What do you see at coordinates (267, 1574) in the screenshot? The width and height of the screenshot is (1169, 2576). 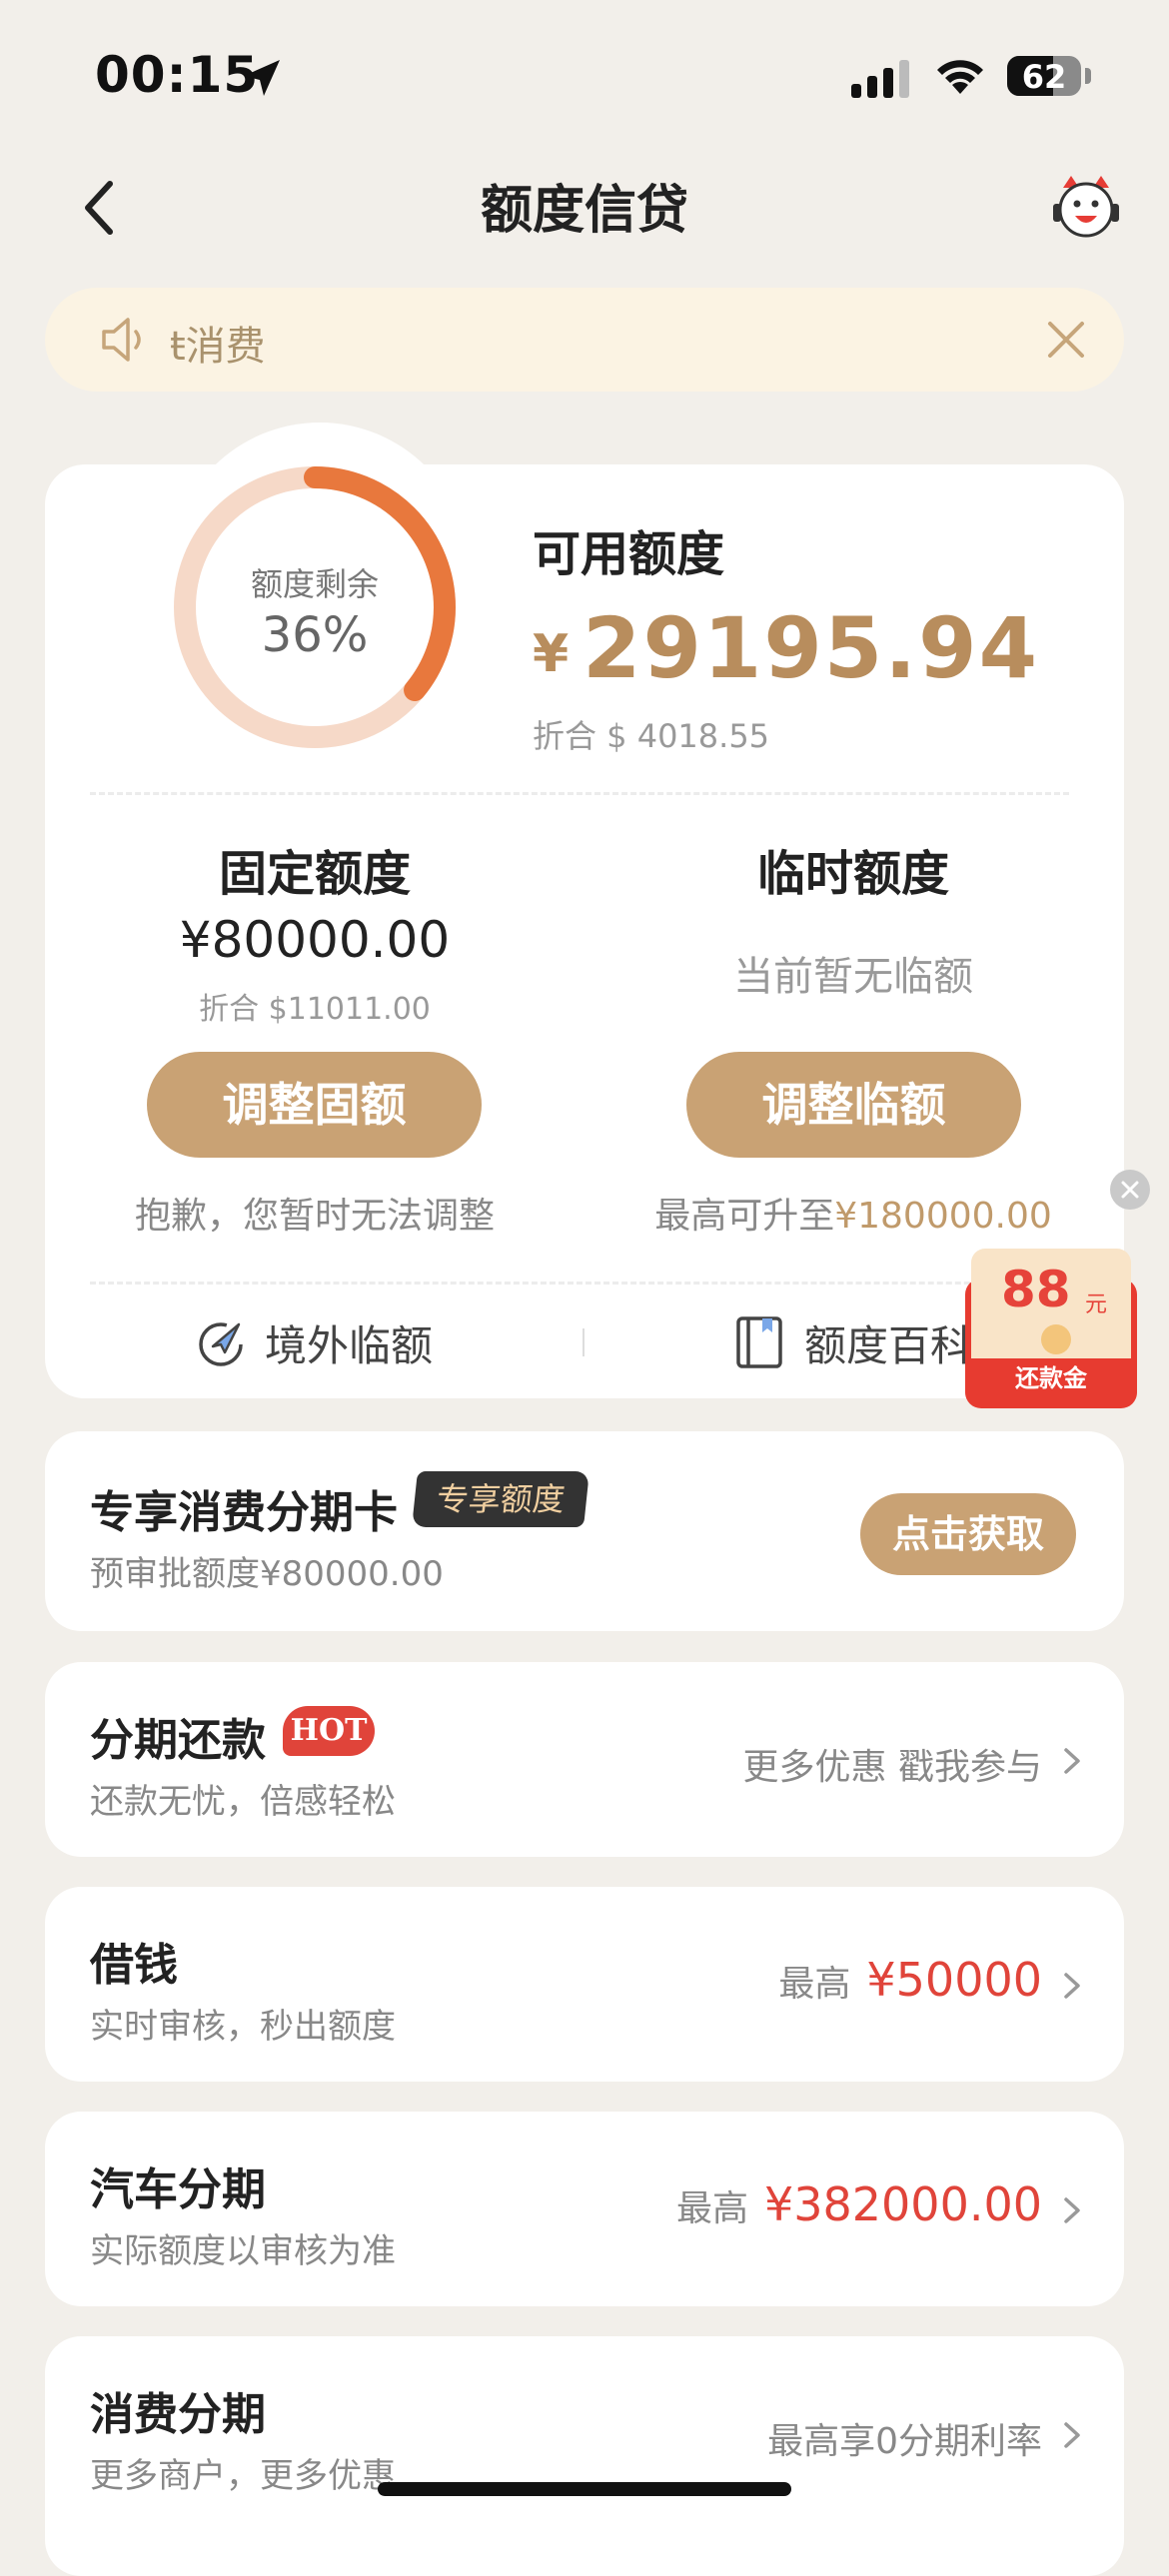 I see `installment-card-subtitle: 预审批额度¥80000.00` at bounding box center [267, 1574].